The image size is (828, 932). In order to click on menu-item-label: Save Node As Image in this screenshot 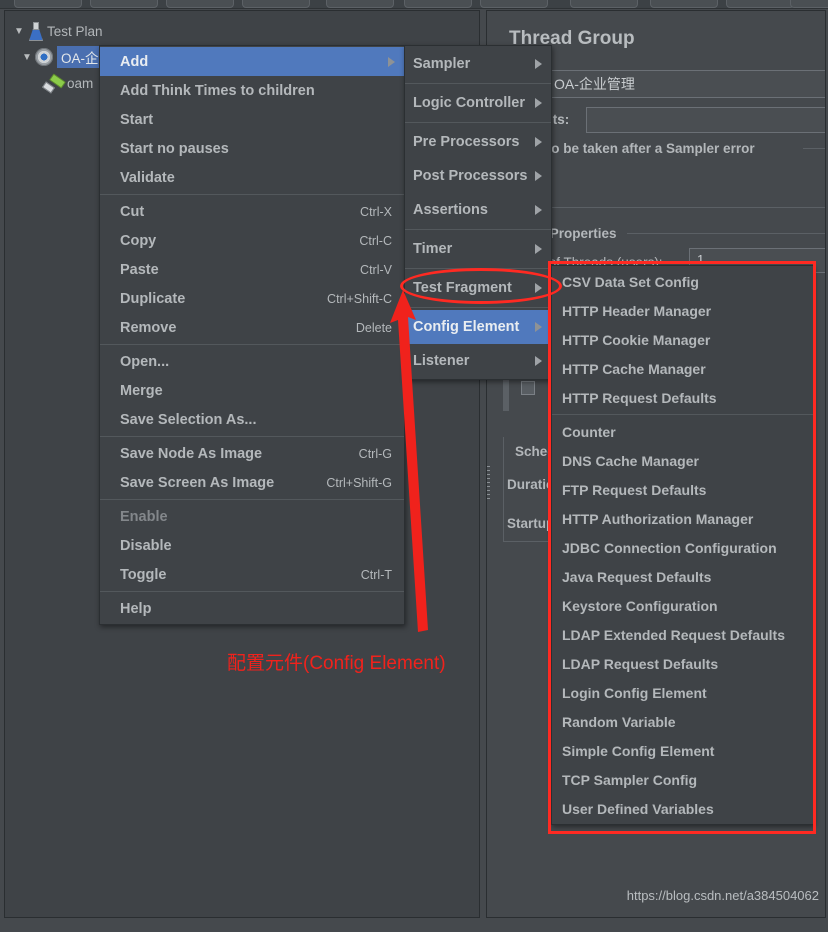, I will do `click(191, 453)`.